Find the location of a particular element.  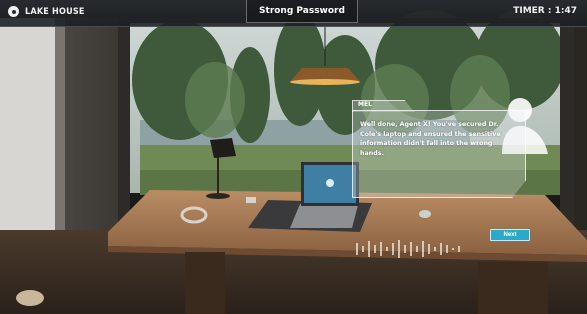

next-button: Next is located at coordinates (510, 235).